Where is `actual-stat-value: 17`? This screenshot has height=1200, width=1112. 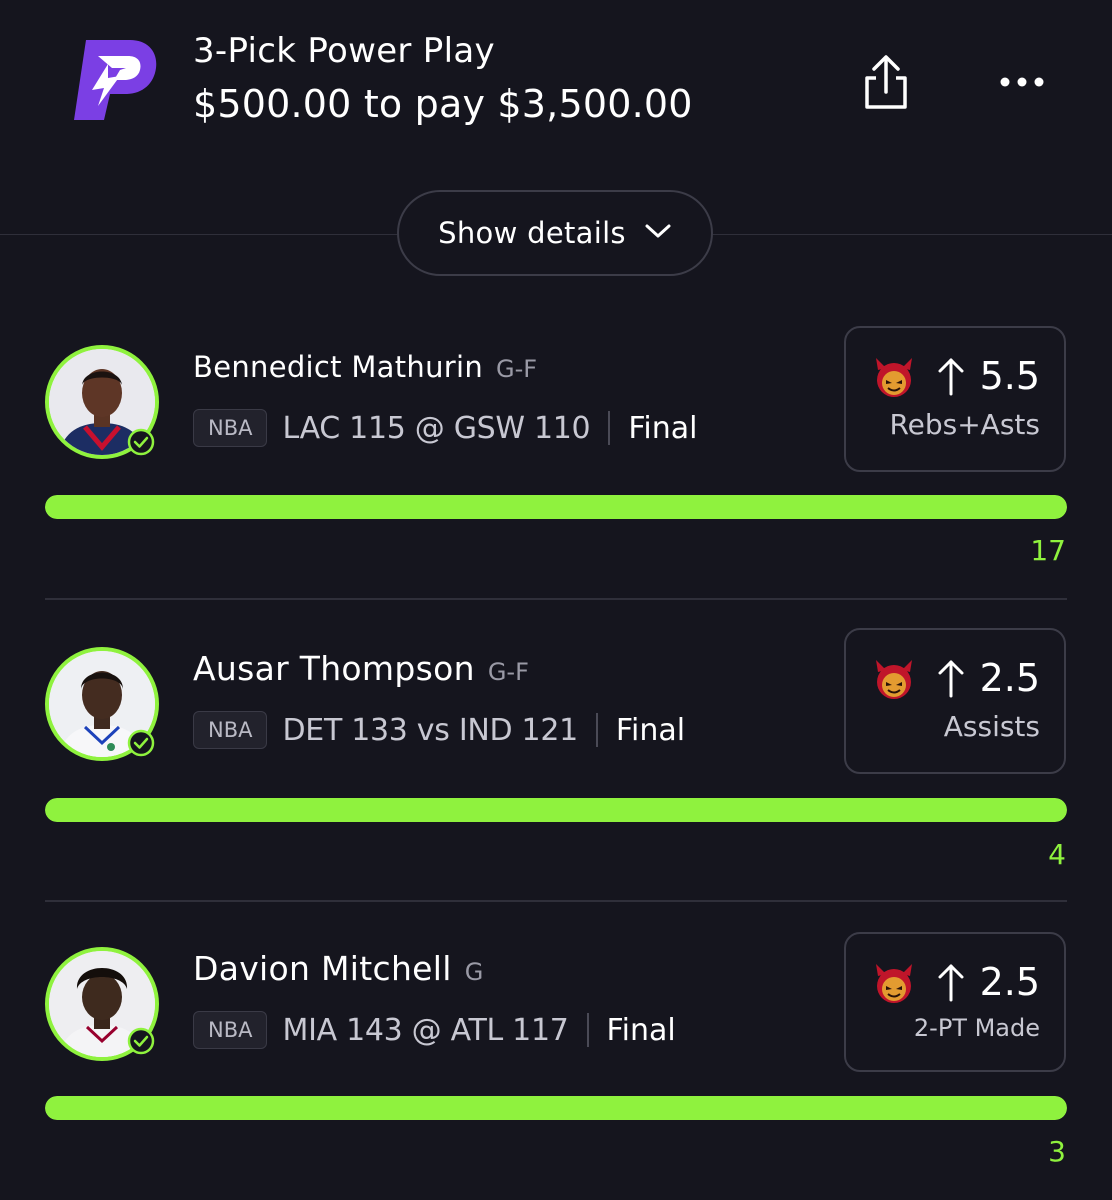
actual-stat-value: 17 is located at coordinates (1048, 550).